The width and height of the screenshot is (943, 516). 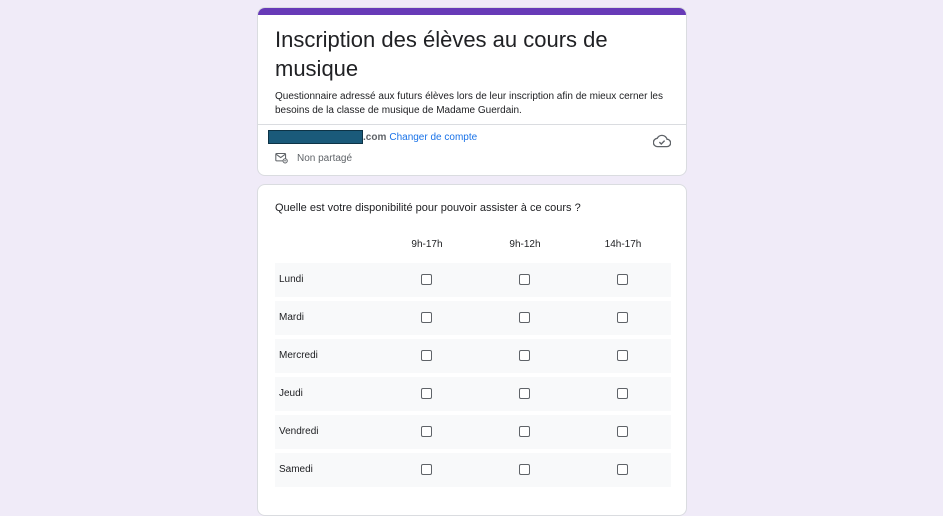 What do you see at coordinates (375, 137) in the screenshot?
I see `email-suffix: .com` at bounding box center [375, 137].